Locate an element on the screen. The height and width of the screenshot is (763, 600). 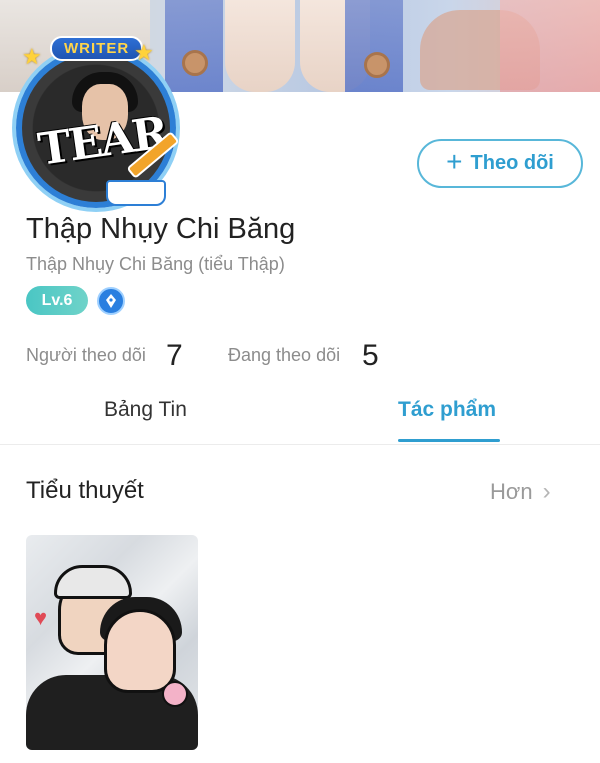
avatar: TEAR WRITER ★ ★ is located at coordinates (95, 119).